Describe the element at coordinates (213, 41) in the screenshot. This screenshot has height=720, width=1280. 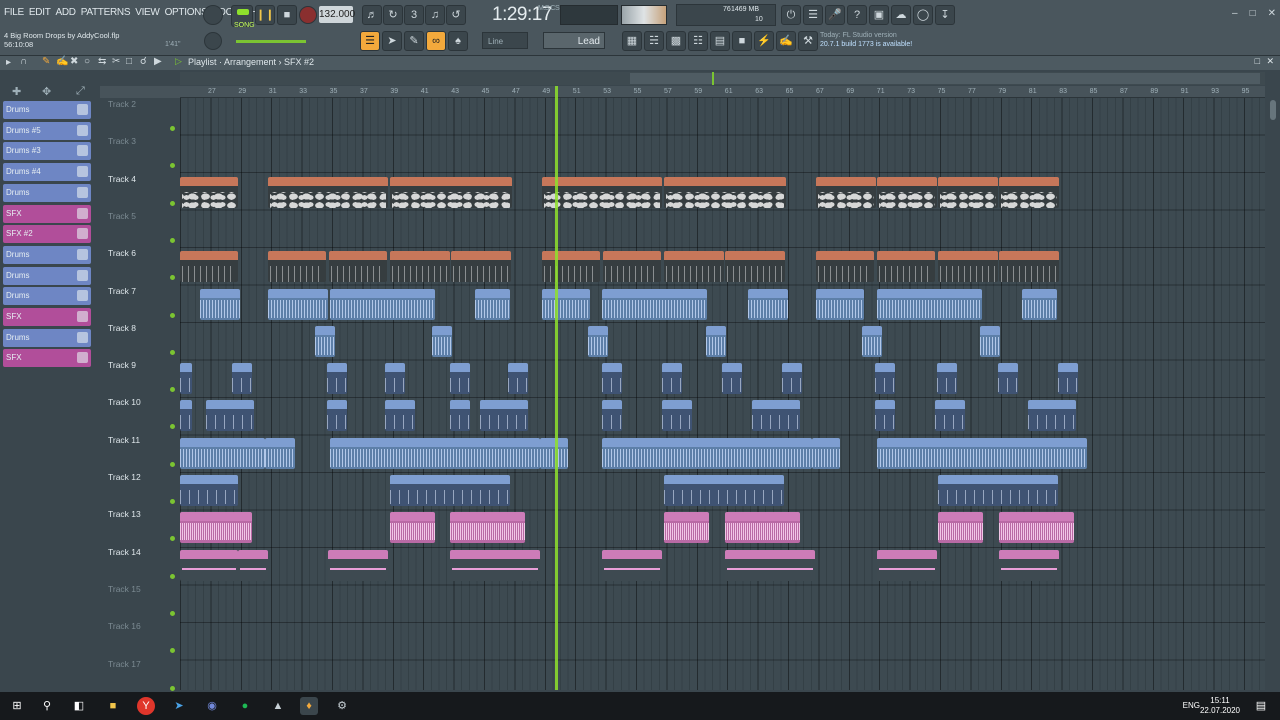
I see `master-volume-knob` at that location.